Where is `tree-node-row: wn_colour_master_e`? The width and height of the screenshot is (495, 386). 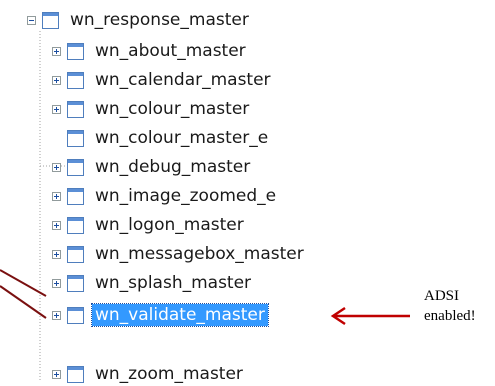
tree-node-row: wn_colour_master_e is located at coordinates (161, 138).